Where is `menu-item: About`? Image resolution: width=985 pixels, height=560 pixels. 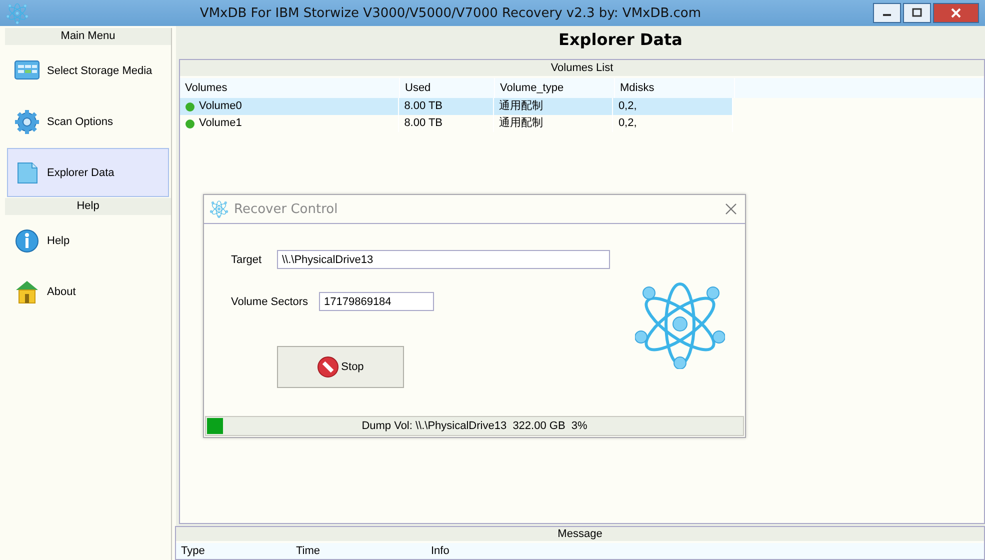 menu-item: About is located at coordinates (88, 291).